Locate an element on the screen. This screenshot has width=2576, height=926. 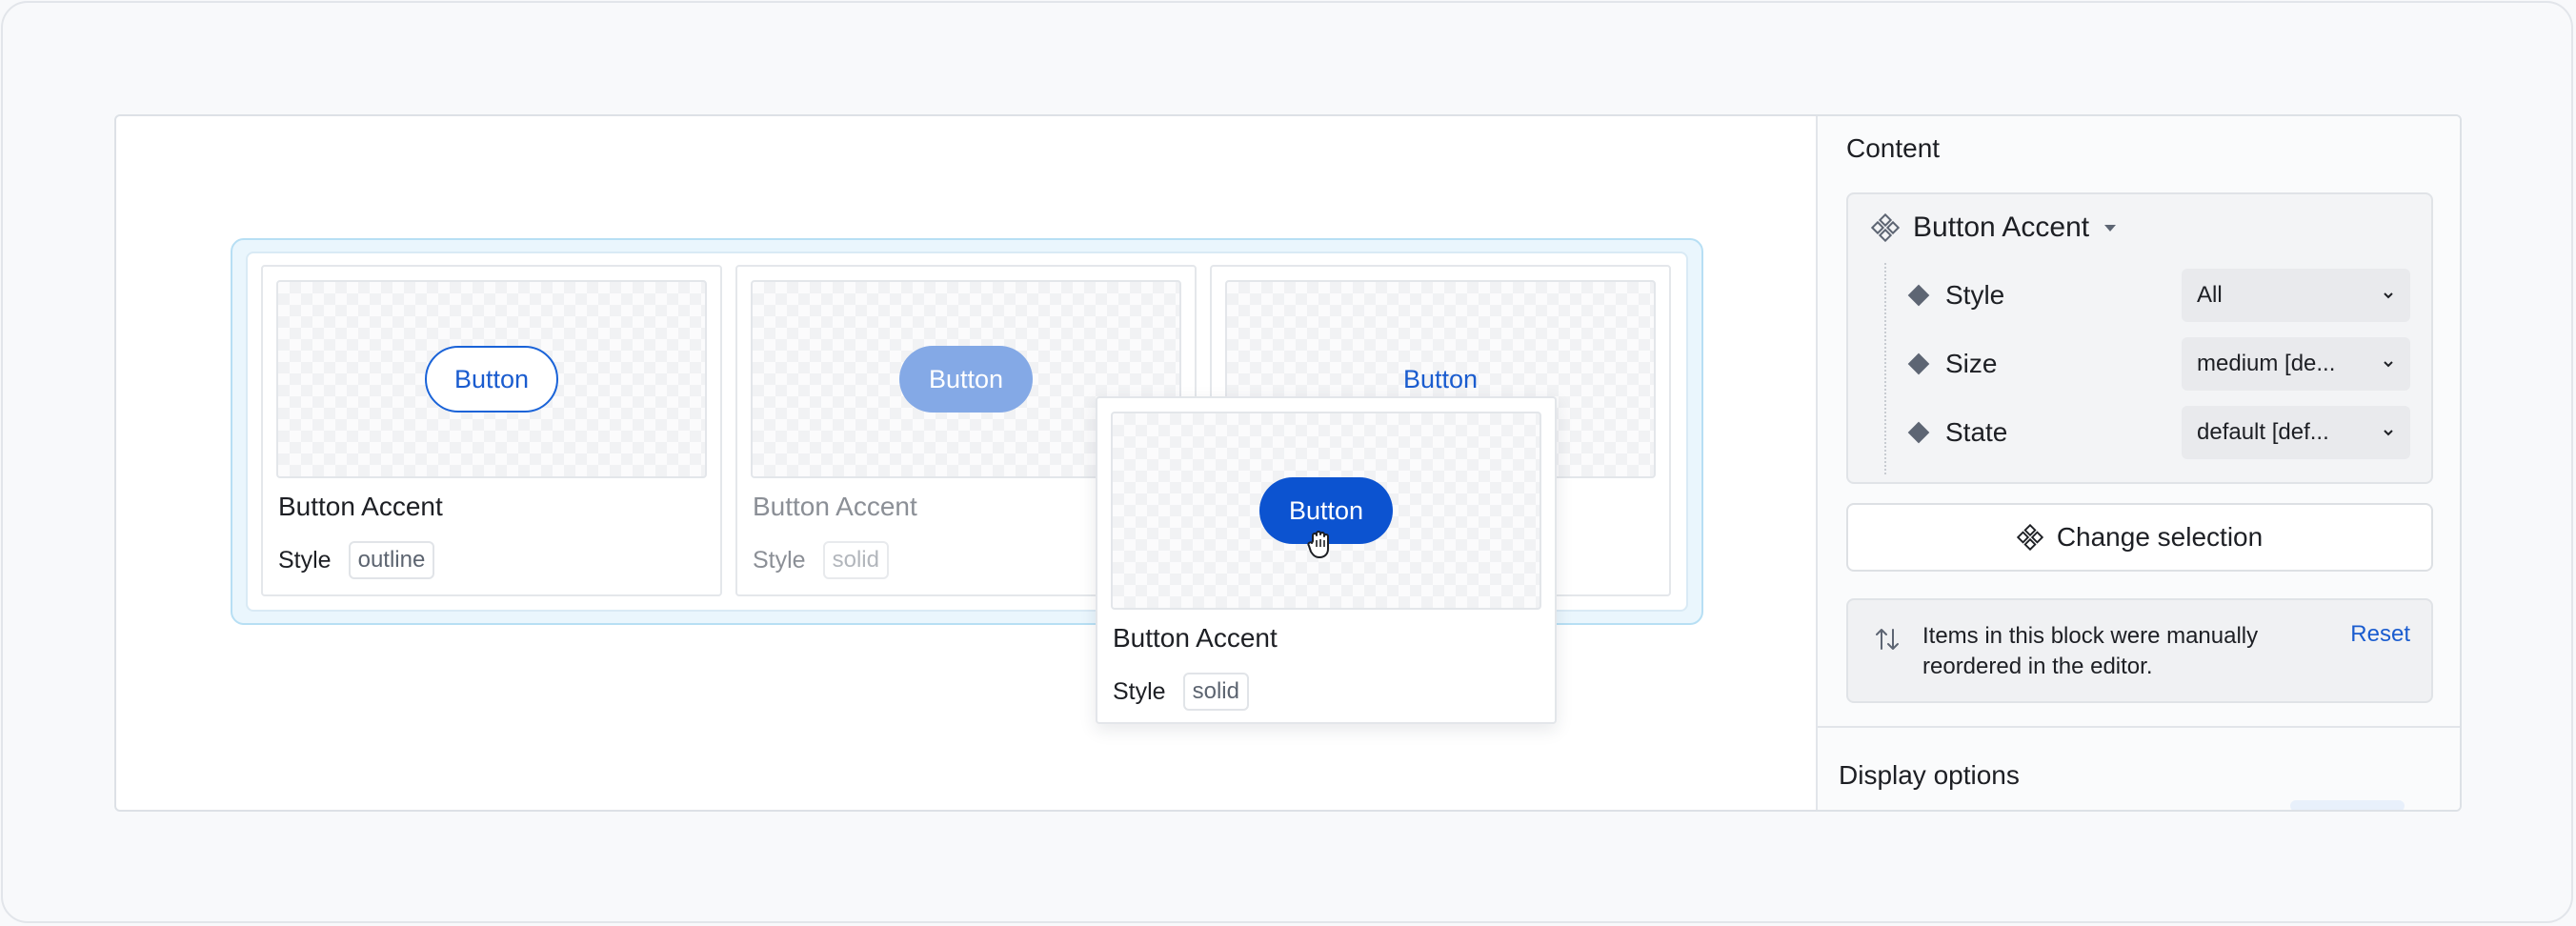
dragged-card: Button Button Accent Style solid is located at coordinates (1326, 560).